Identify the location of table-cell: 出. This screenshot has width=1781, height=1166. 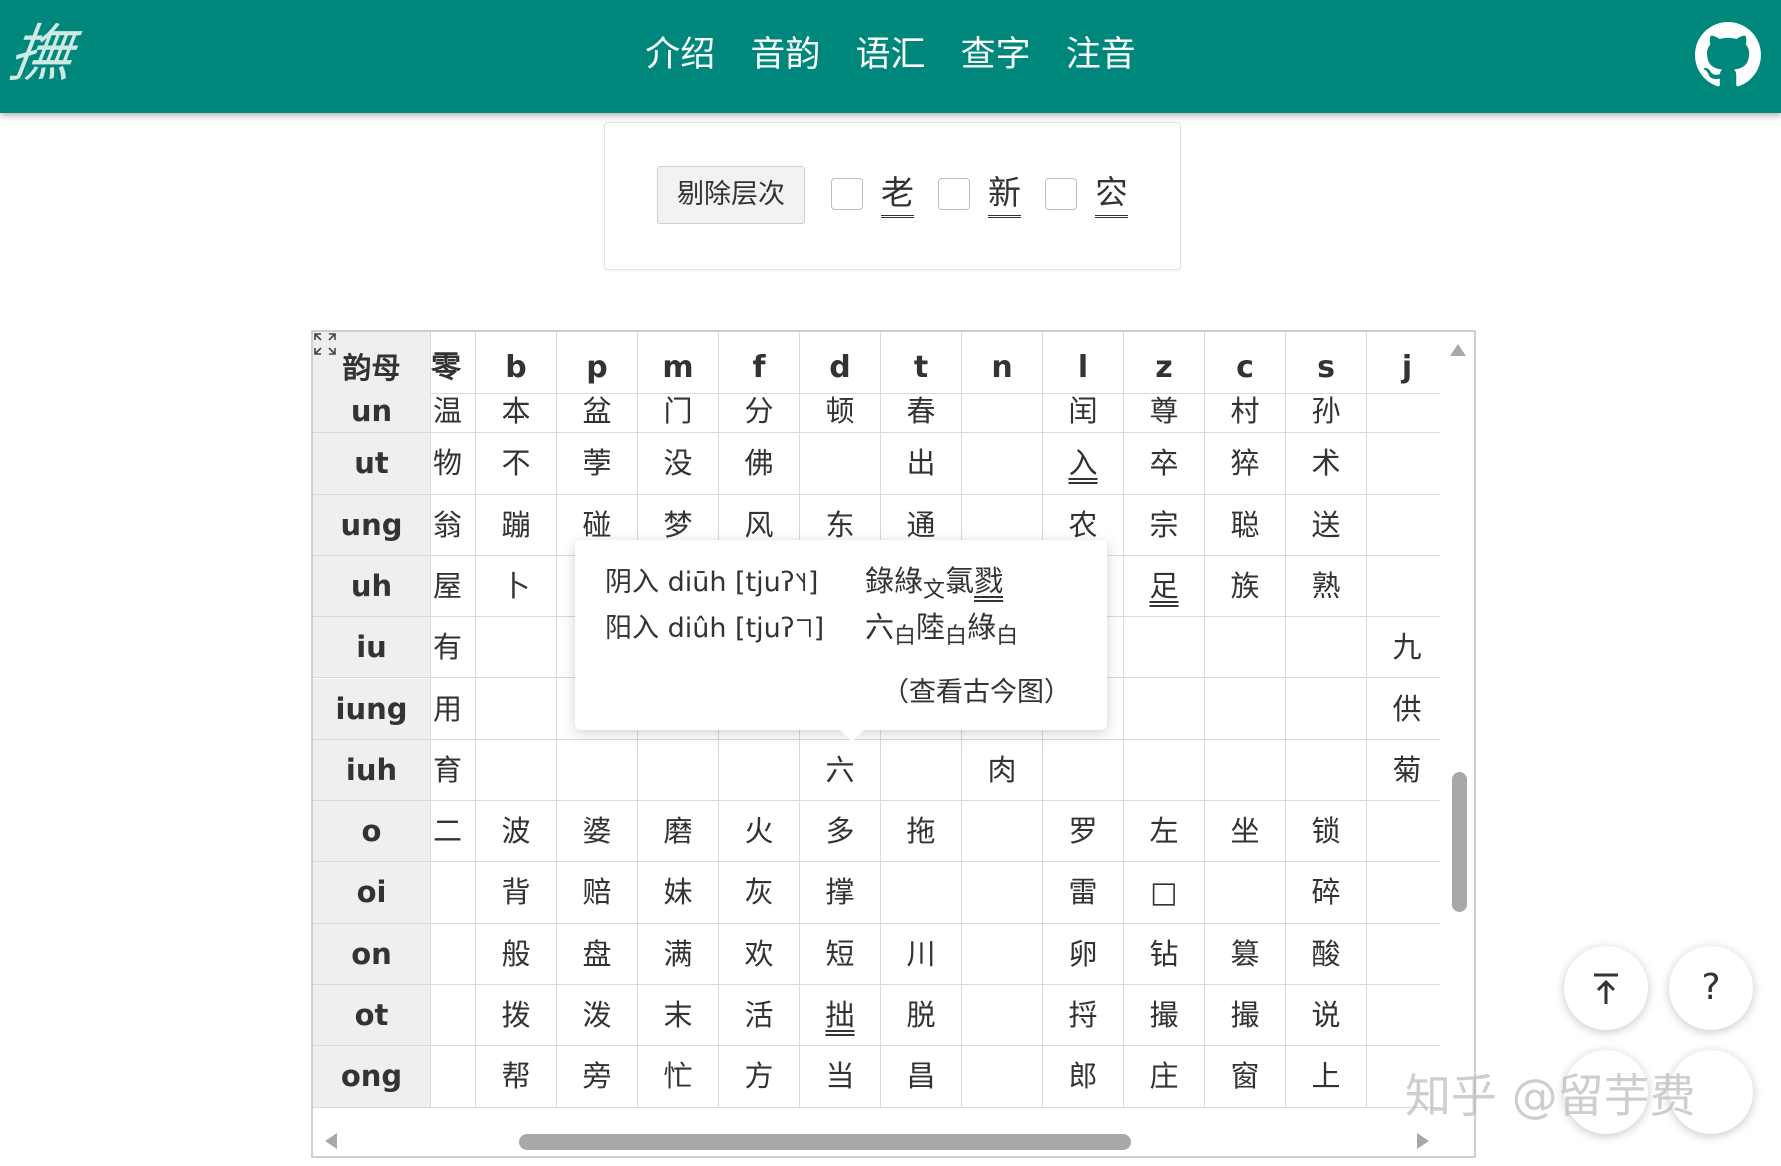
(921, 464).